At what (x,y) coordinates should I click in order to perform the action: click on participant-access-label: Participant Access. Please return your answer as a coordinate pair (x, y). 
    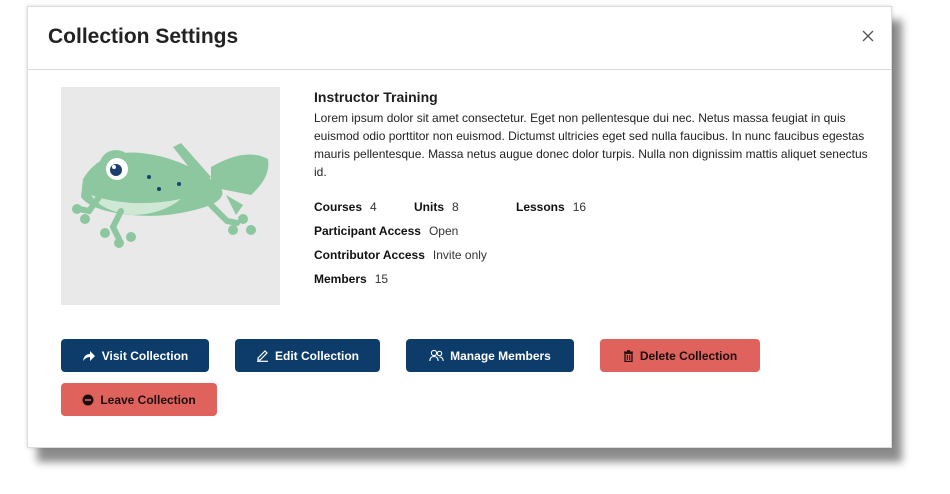
    Looking at the image, I should click on (367, 231).